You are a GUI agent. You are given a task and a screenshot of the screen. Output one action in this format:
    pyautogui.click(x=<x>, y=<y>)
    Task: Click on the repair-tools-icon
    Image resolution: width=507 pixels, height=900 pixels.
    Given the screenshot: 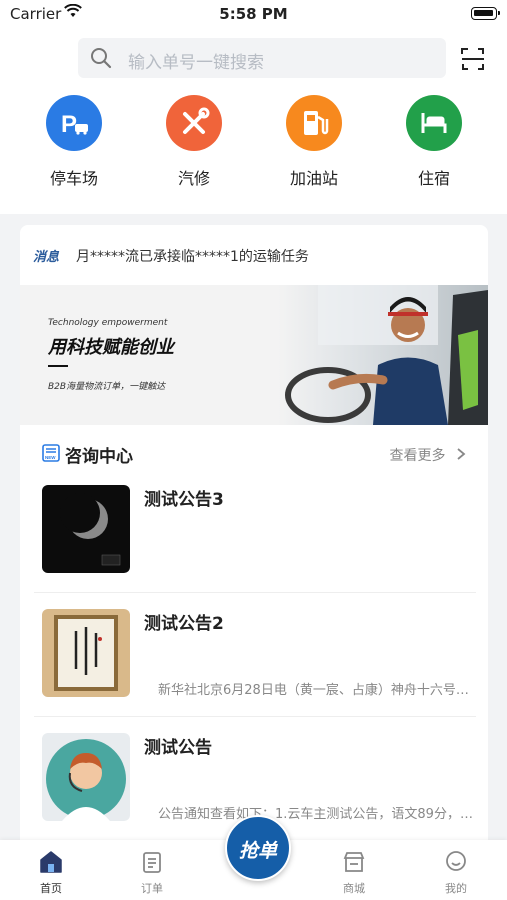 What is the action you would take?
    pyautogui.click(x=194, y=123)
    